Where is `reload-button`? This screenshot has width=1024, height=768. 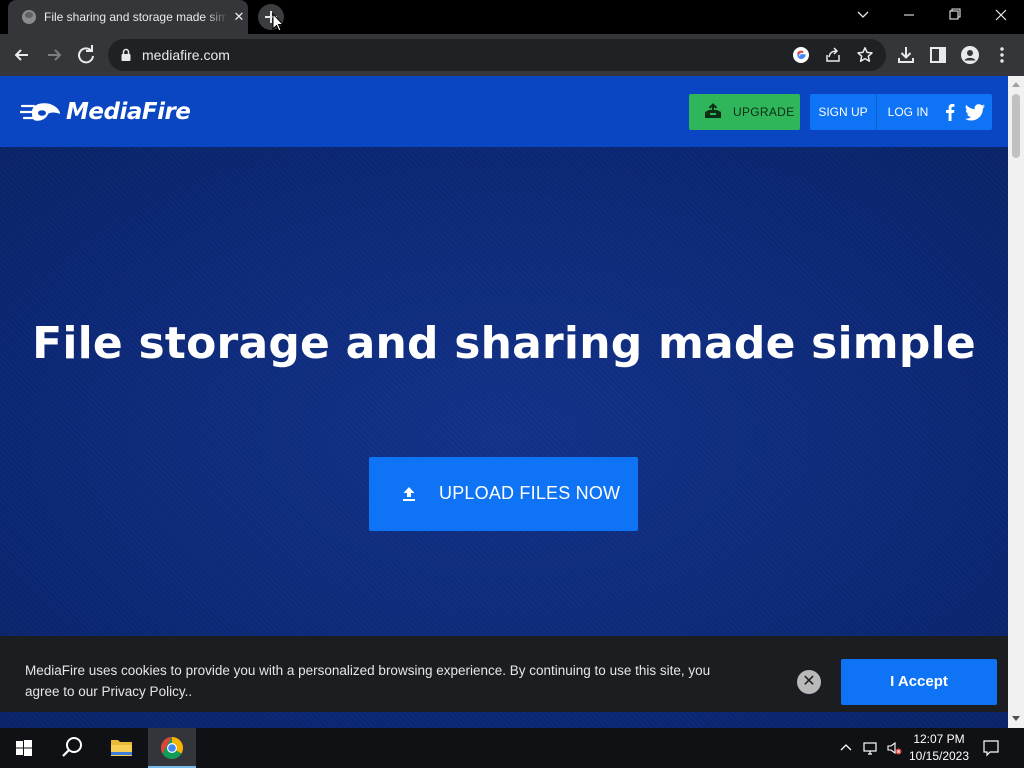 reload-button is located at coordinates (86, 55).